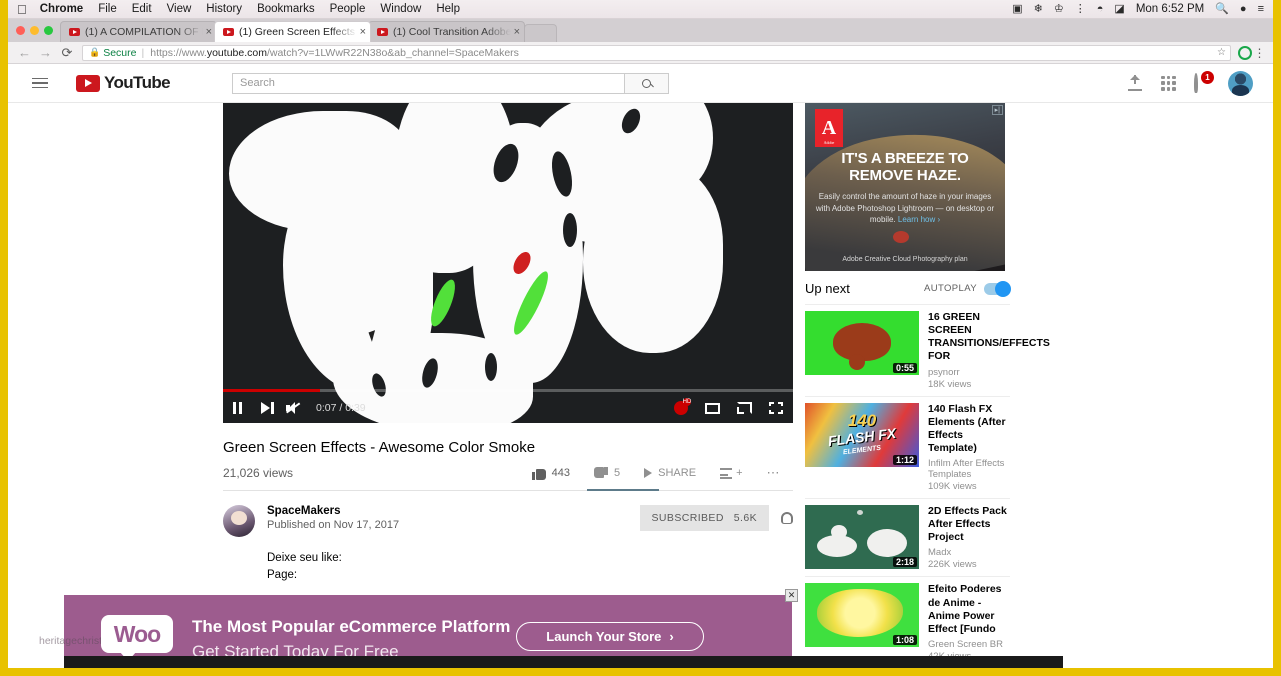 The height and width of the screenshot is (676, 1281). Describe the element at coordinates (48, 30) in the screenshot. I see `maximize-window-button` at that location.